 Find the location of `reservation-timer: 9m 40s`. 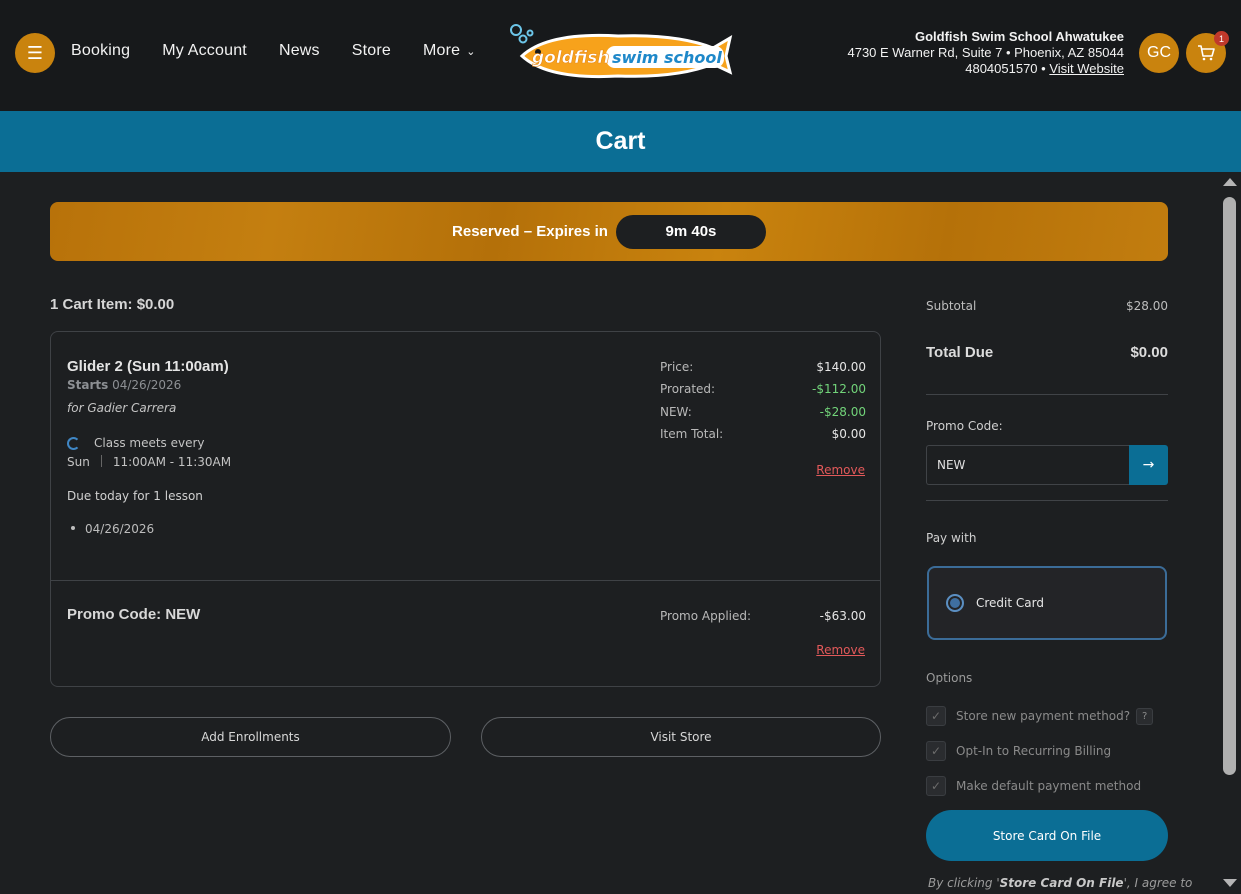

reservation-timer: 9m 40s is located at coordinates (690, 231).